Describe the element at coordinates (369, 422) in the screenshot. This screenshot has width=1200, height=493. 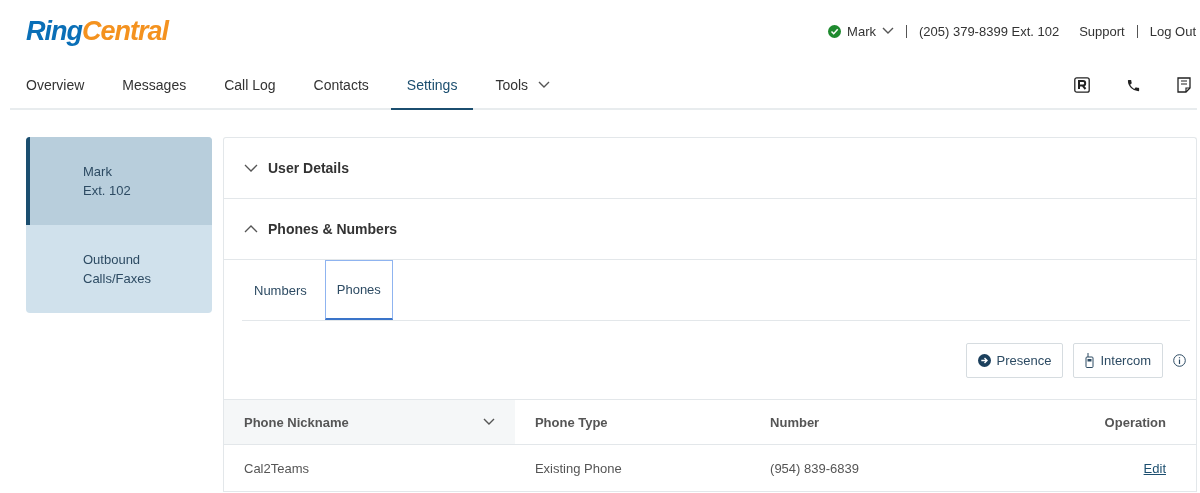
I see `column-header: Phone Nickname` at that location.